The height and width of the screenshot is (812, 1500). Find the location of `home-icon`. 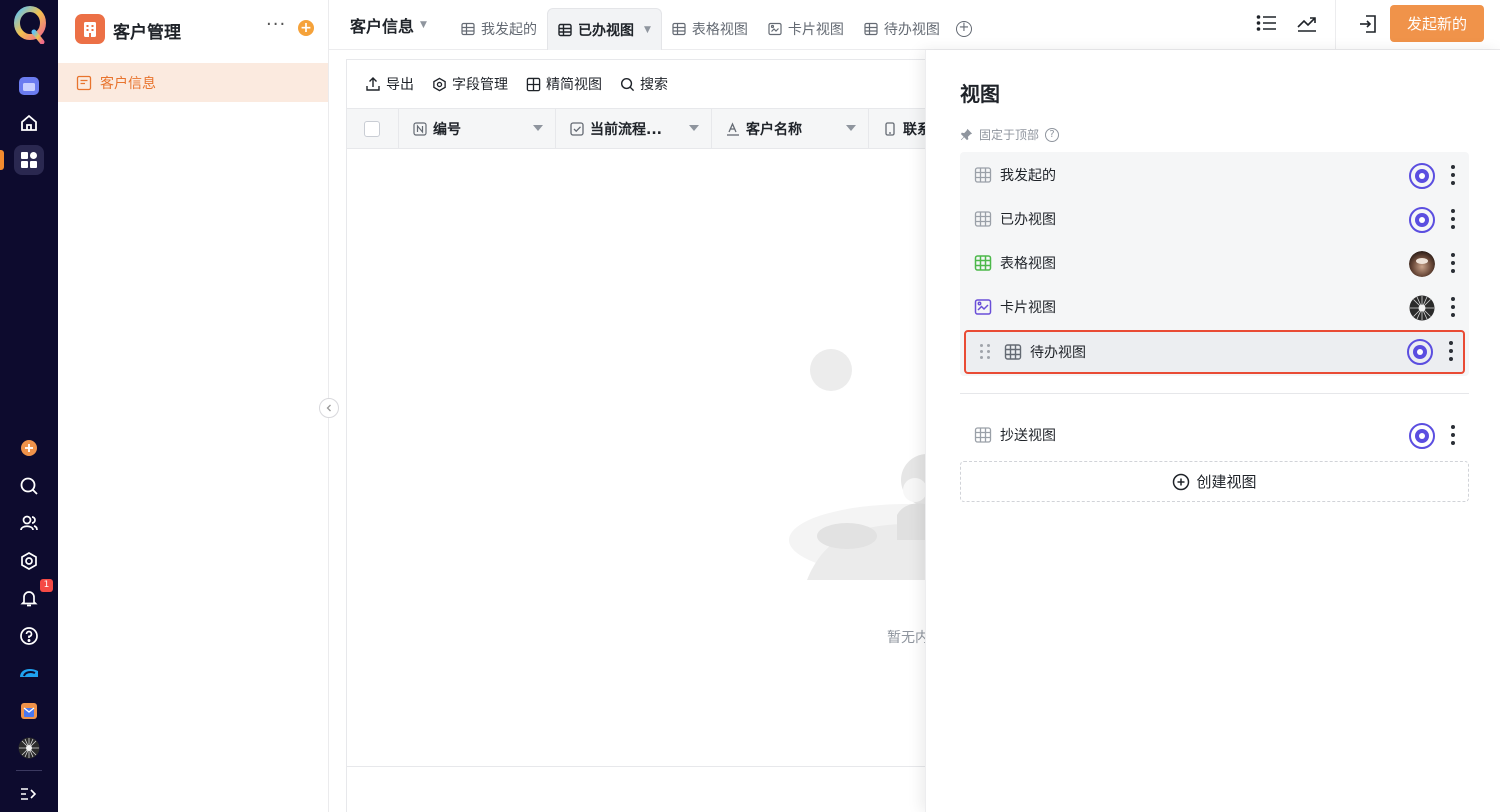

home-icon is located at coordinates (29, 123).